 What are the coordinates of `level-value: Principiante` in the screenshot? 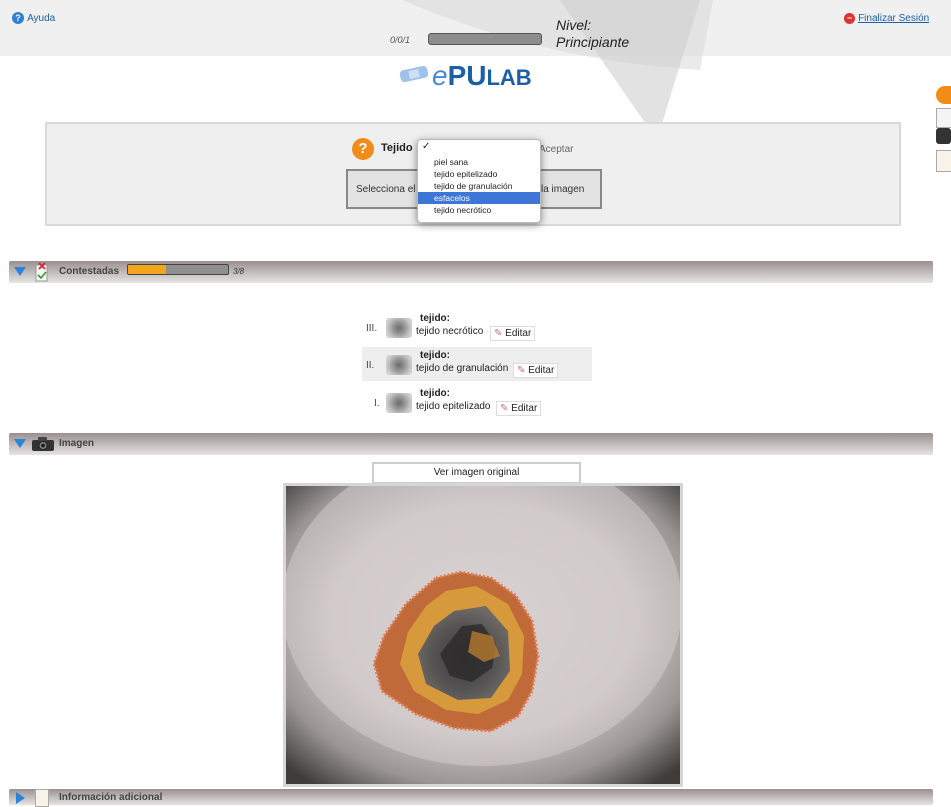 It's located at (593, 42).